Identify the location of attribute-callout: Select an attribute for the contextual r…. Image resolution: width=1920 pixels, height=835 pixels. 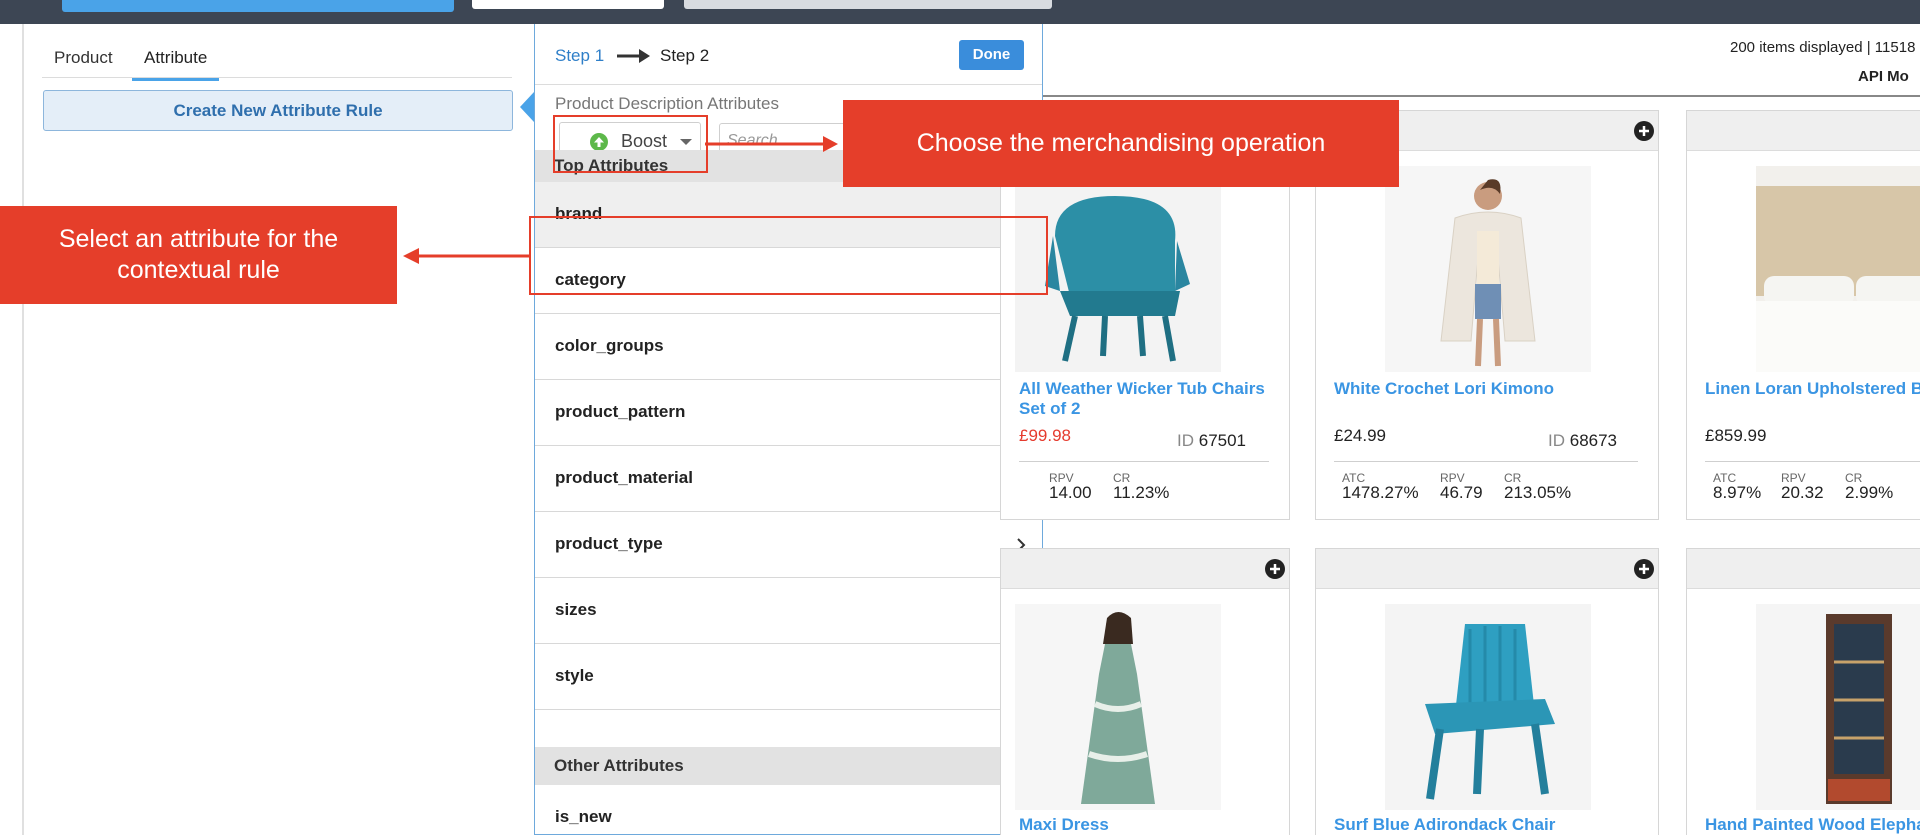
(198, 255).